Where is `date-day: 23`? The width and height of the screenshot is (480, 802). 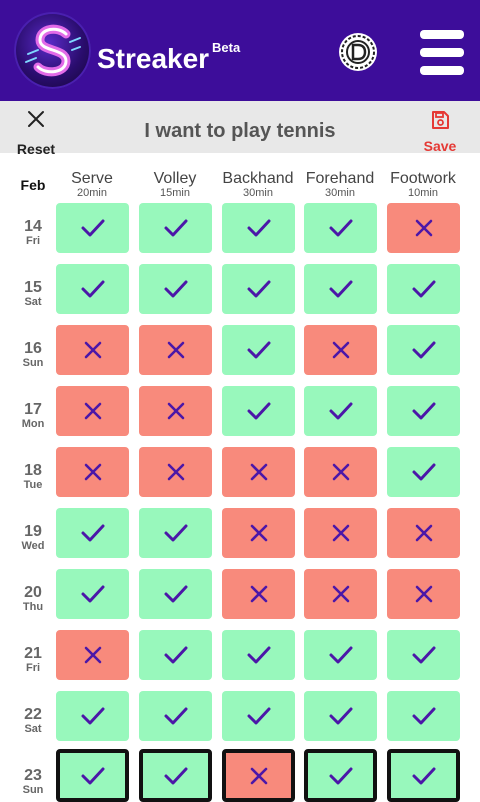
date-day: 23 is located at coordinates (33, 775).